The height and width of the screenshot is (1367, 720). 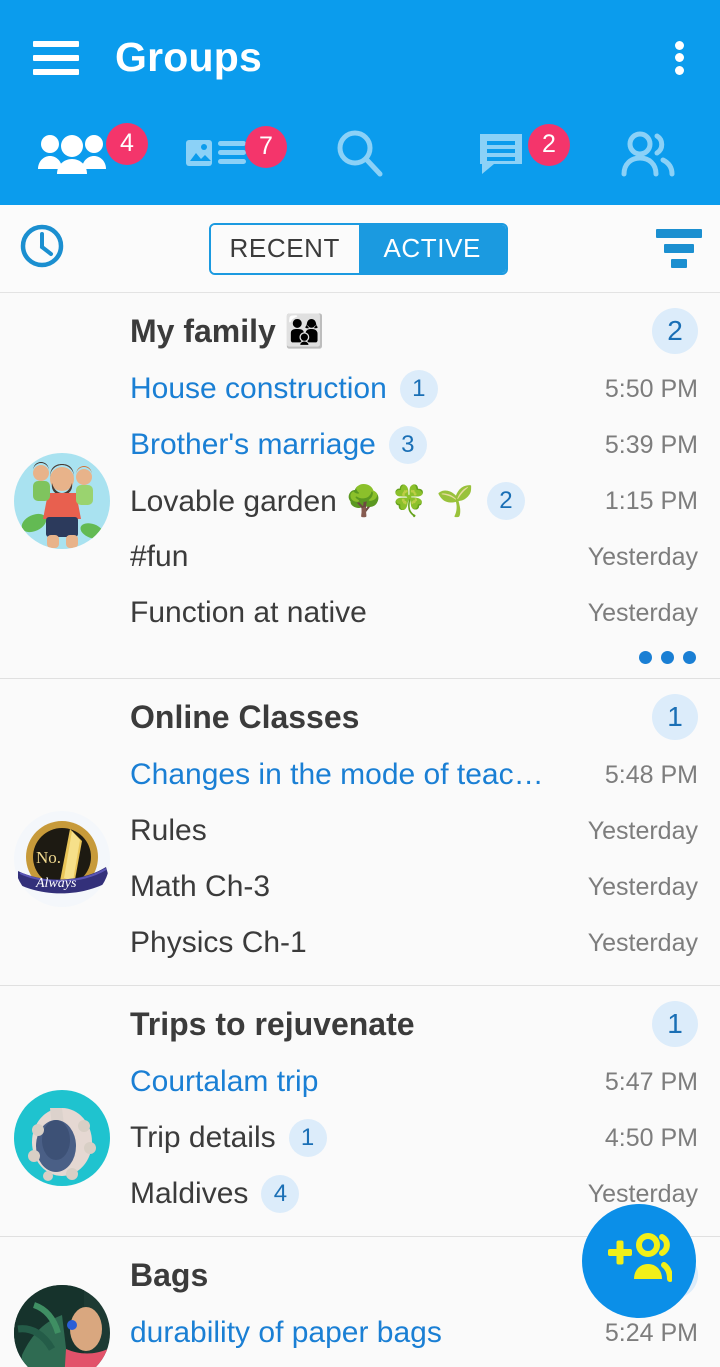 I want to click on add-group-member-icon, so click(x=639, y=1261).